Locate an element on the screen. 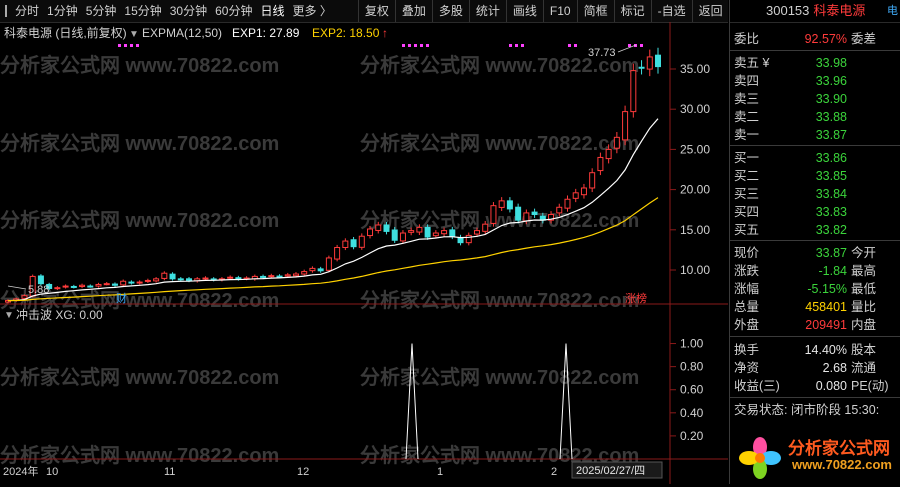 This screenshot has width=900, height=487. back-button: 返回 is located at coordinates (710, 11).